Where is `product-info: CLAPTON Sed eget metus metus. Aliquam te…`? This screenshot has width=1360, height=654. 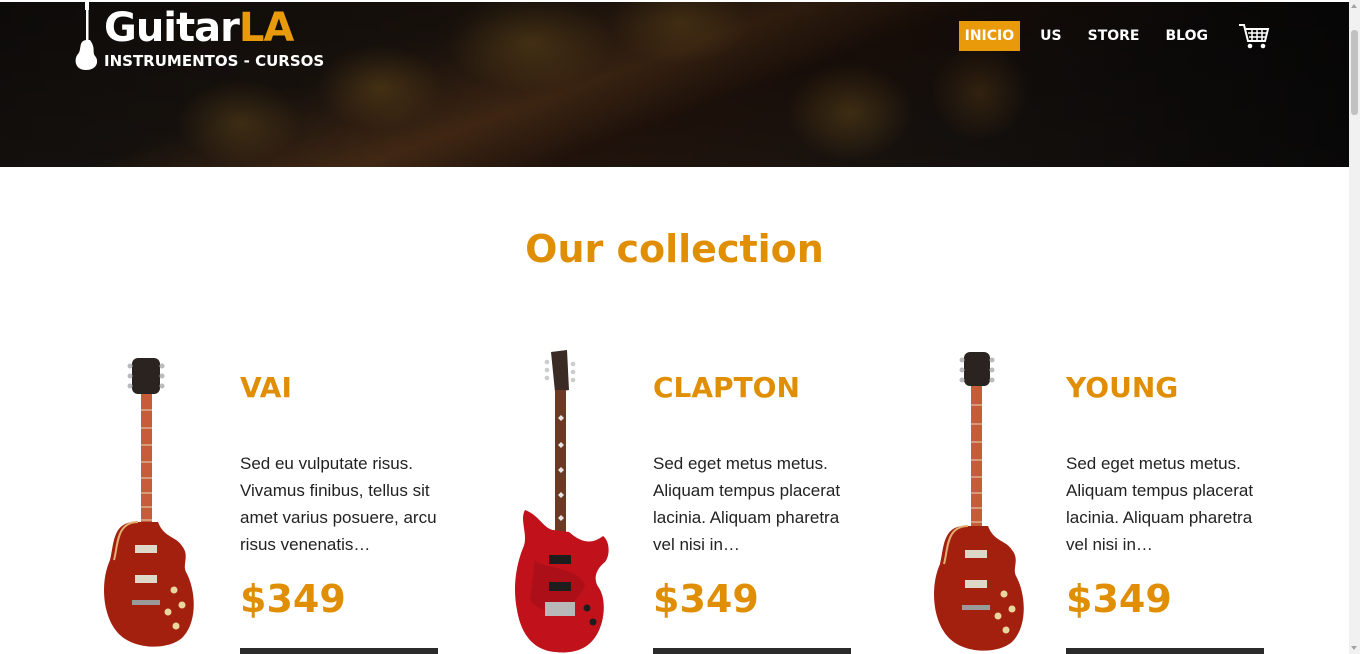 product-info: CLAPTON Sed eget metus metus. Aliquam te… is located at coordinates (753, 496).